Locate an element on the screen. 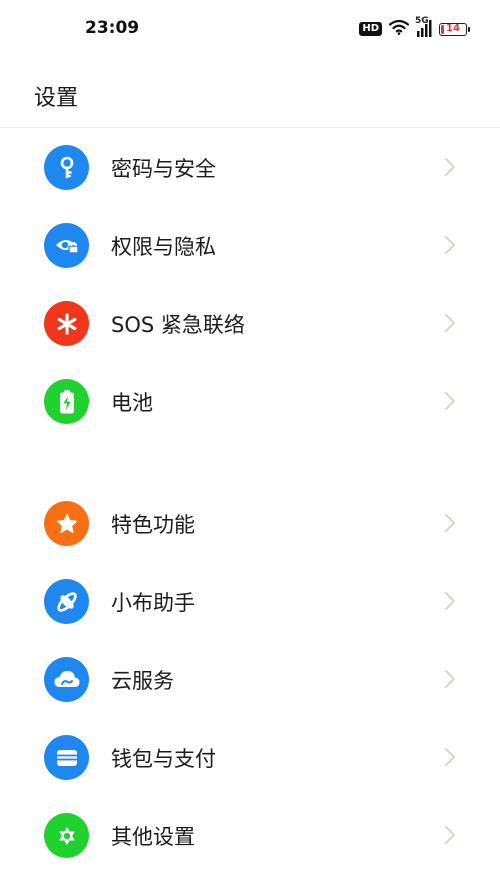  battery-icon: 14 is located at coordinates (454, 29).